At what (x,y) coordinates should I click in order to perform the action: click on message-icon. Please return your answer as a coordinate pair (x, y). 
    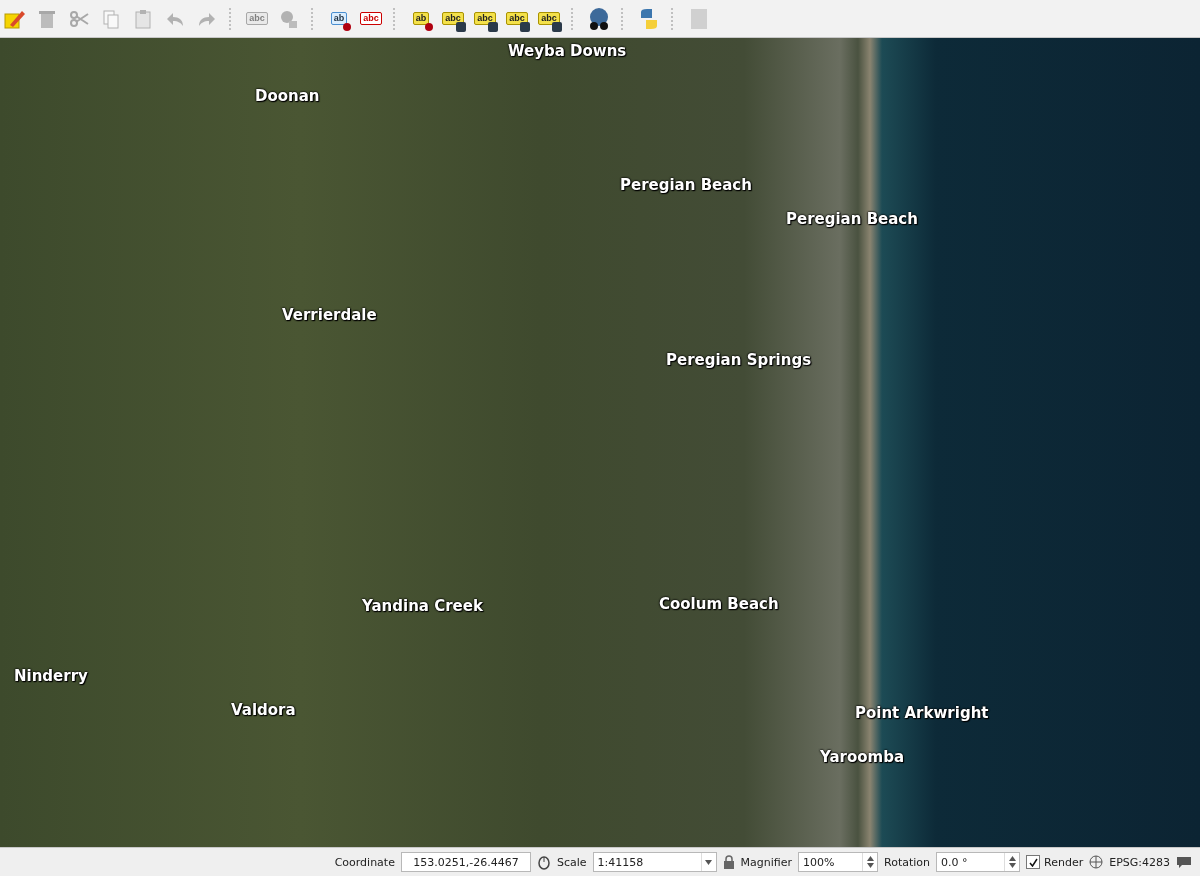
    Looking at the image, I should click on (1184, 862).